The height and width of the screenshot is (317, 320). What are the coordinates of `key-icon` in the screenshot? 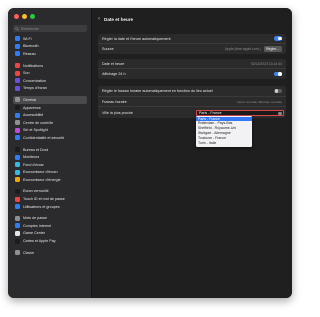 It's located at (17, 218).